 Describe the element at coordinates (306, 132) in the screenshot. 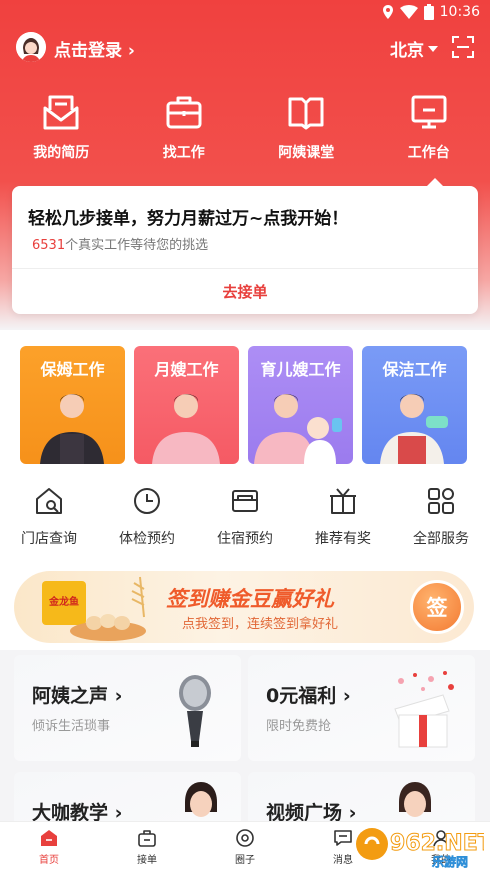

I see `quick-nav-classroom: 阿姨课堂` at that location.